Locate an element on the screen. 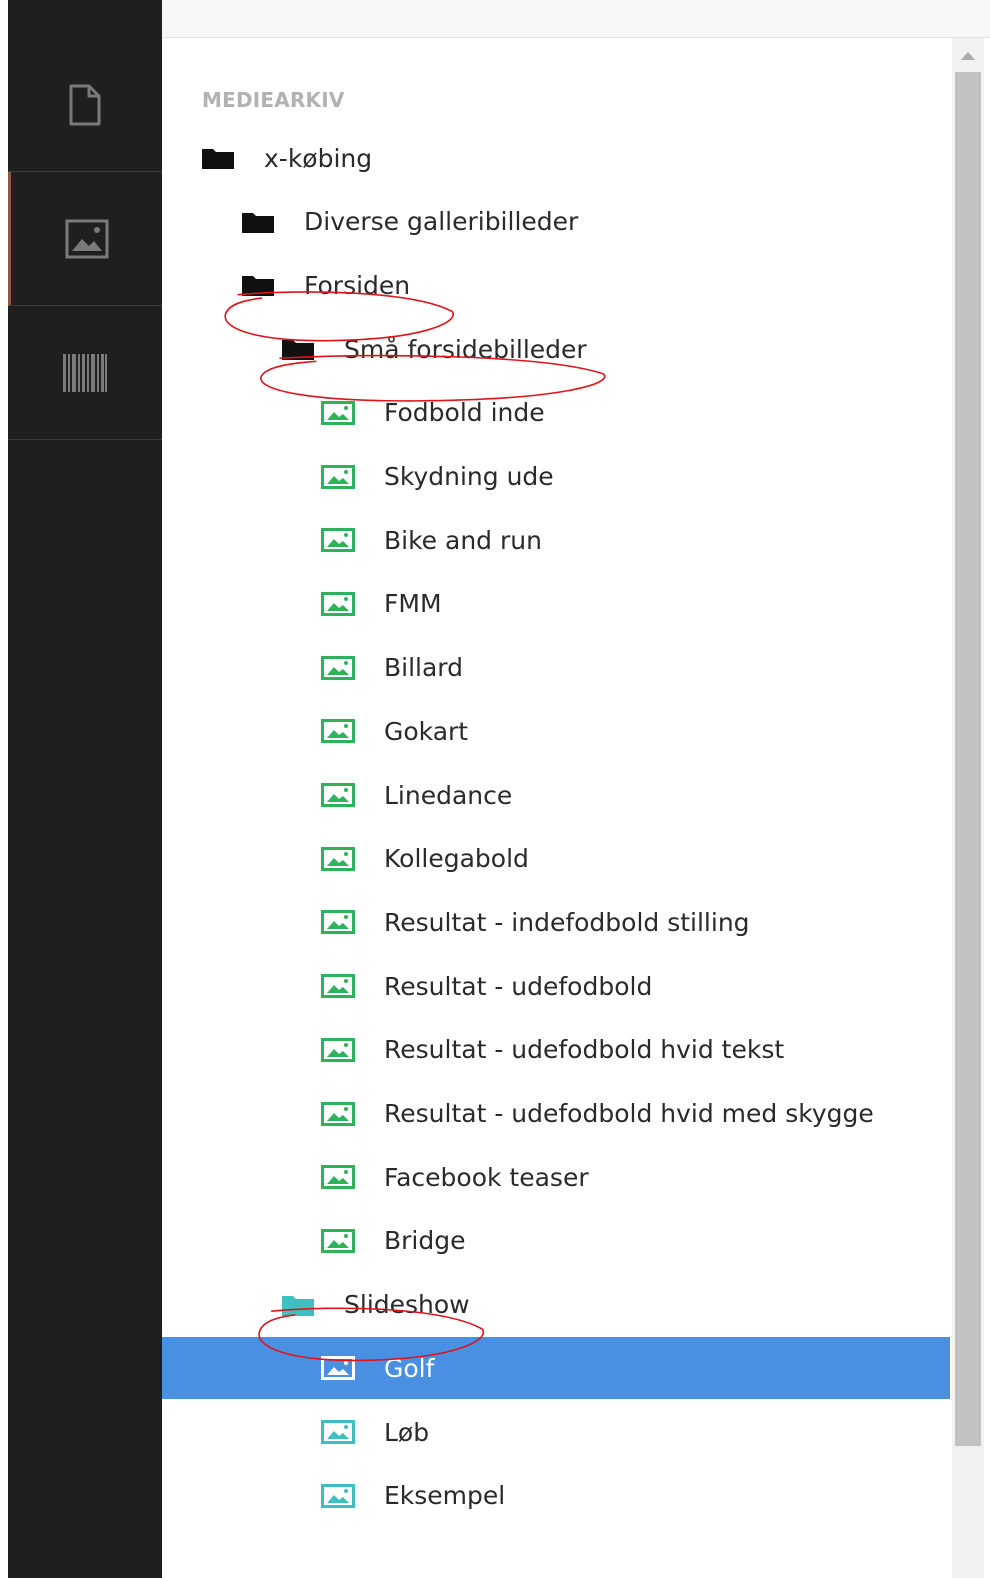  tree-node-label: Resultat - udefodbold hvid tekst is located at coordinates (584, 1050).